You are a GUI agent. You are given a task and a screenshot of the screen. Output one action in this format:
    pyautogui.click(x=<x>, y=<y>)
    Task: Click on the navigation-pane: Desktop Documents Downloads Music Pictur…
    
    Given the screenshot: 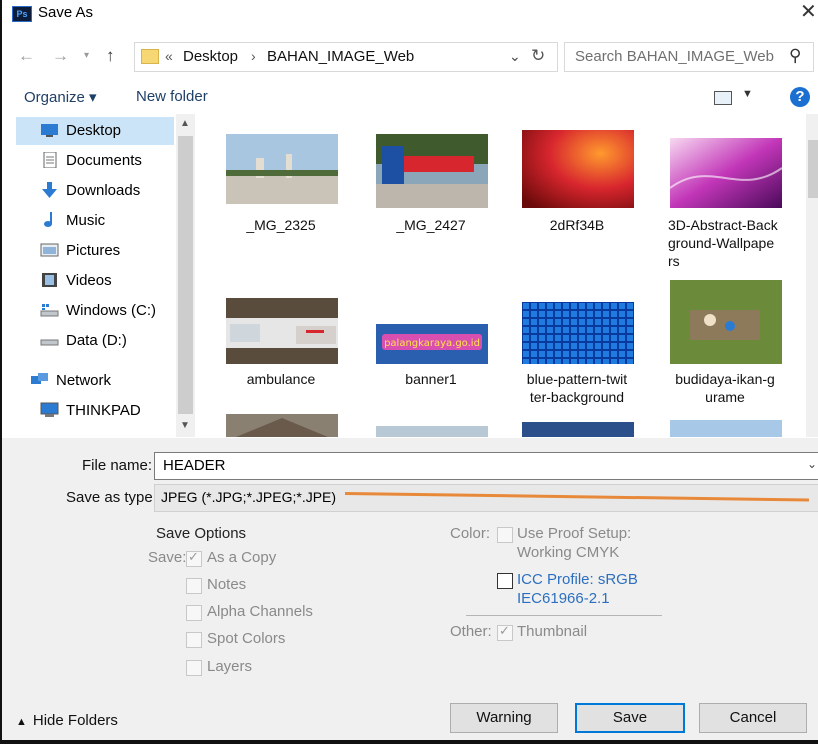 What is the action you would take?
    pyautogui.click(x=98, y=275)
    